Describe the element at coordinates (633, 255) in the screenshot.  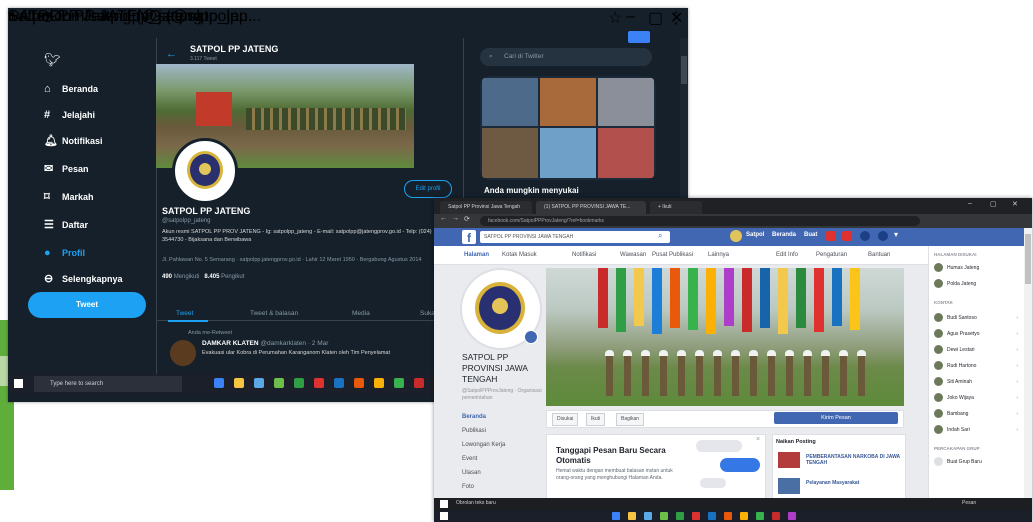
I see `tab-insights: Wawasan` at that location.